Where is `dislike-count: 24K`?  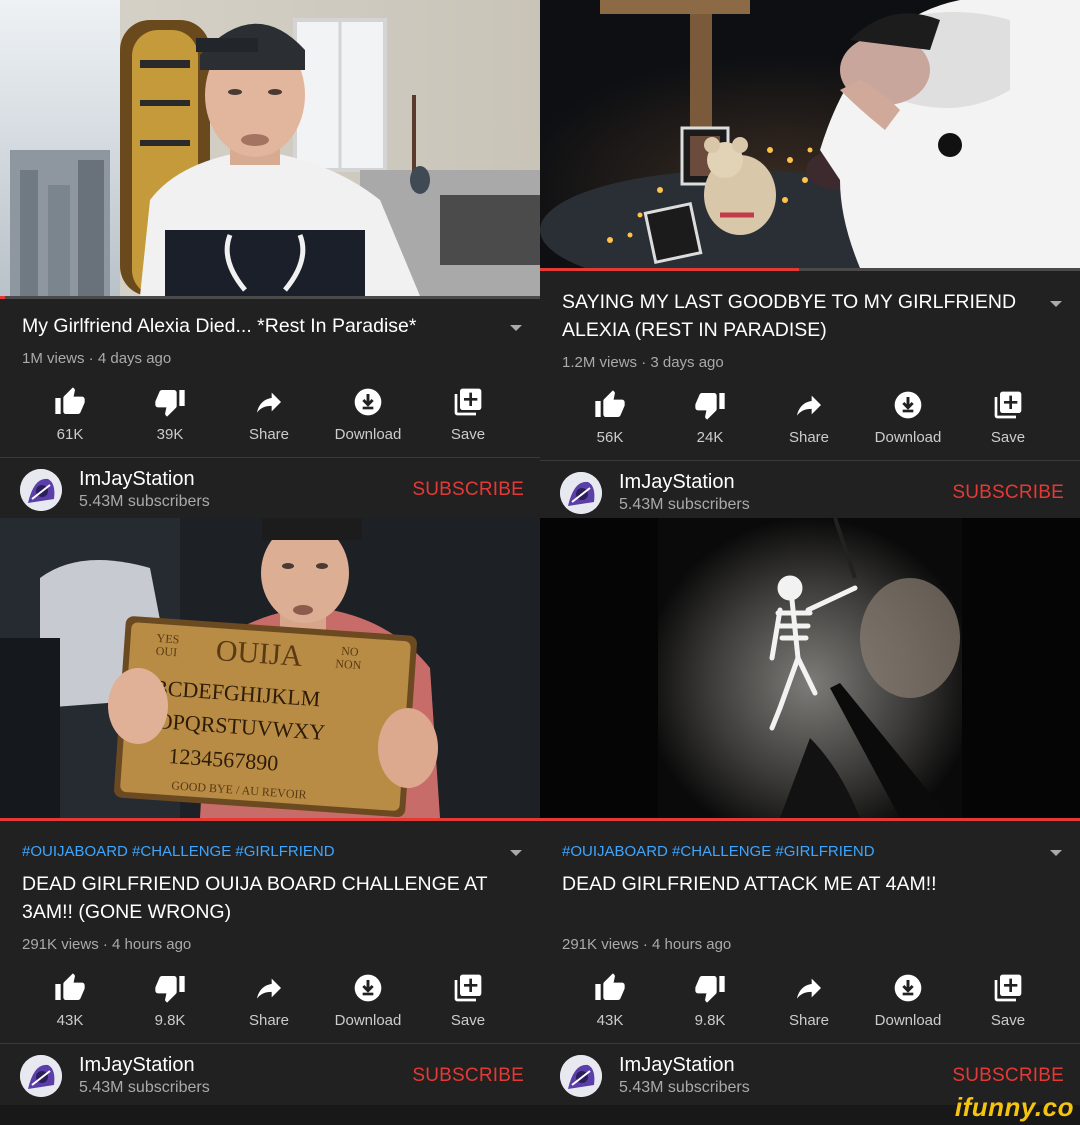
dislike-count: 24K is located at coordinates (710, 437).